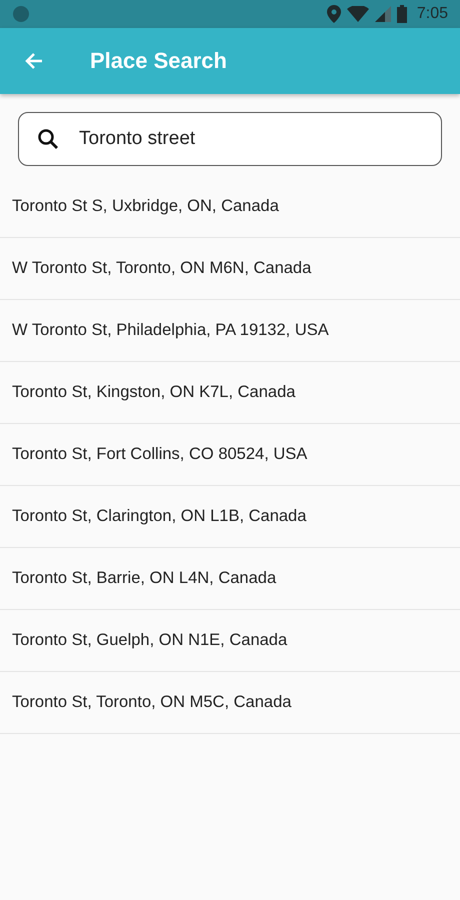 The image size is (460, 900). Describe the element at coordinates (230, 579) in the screenshot. I see `result-item: Toronto St, Barrie, ON L4N, Canada` at that location.